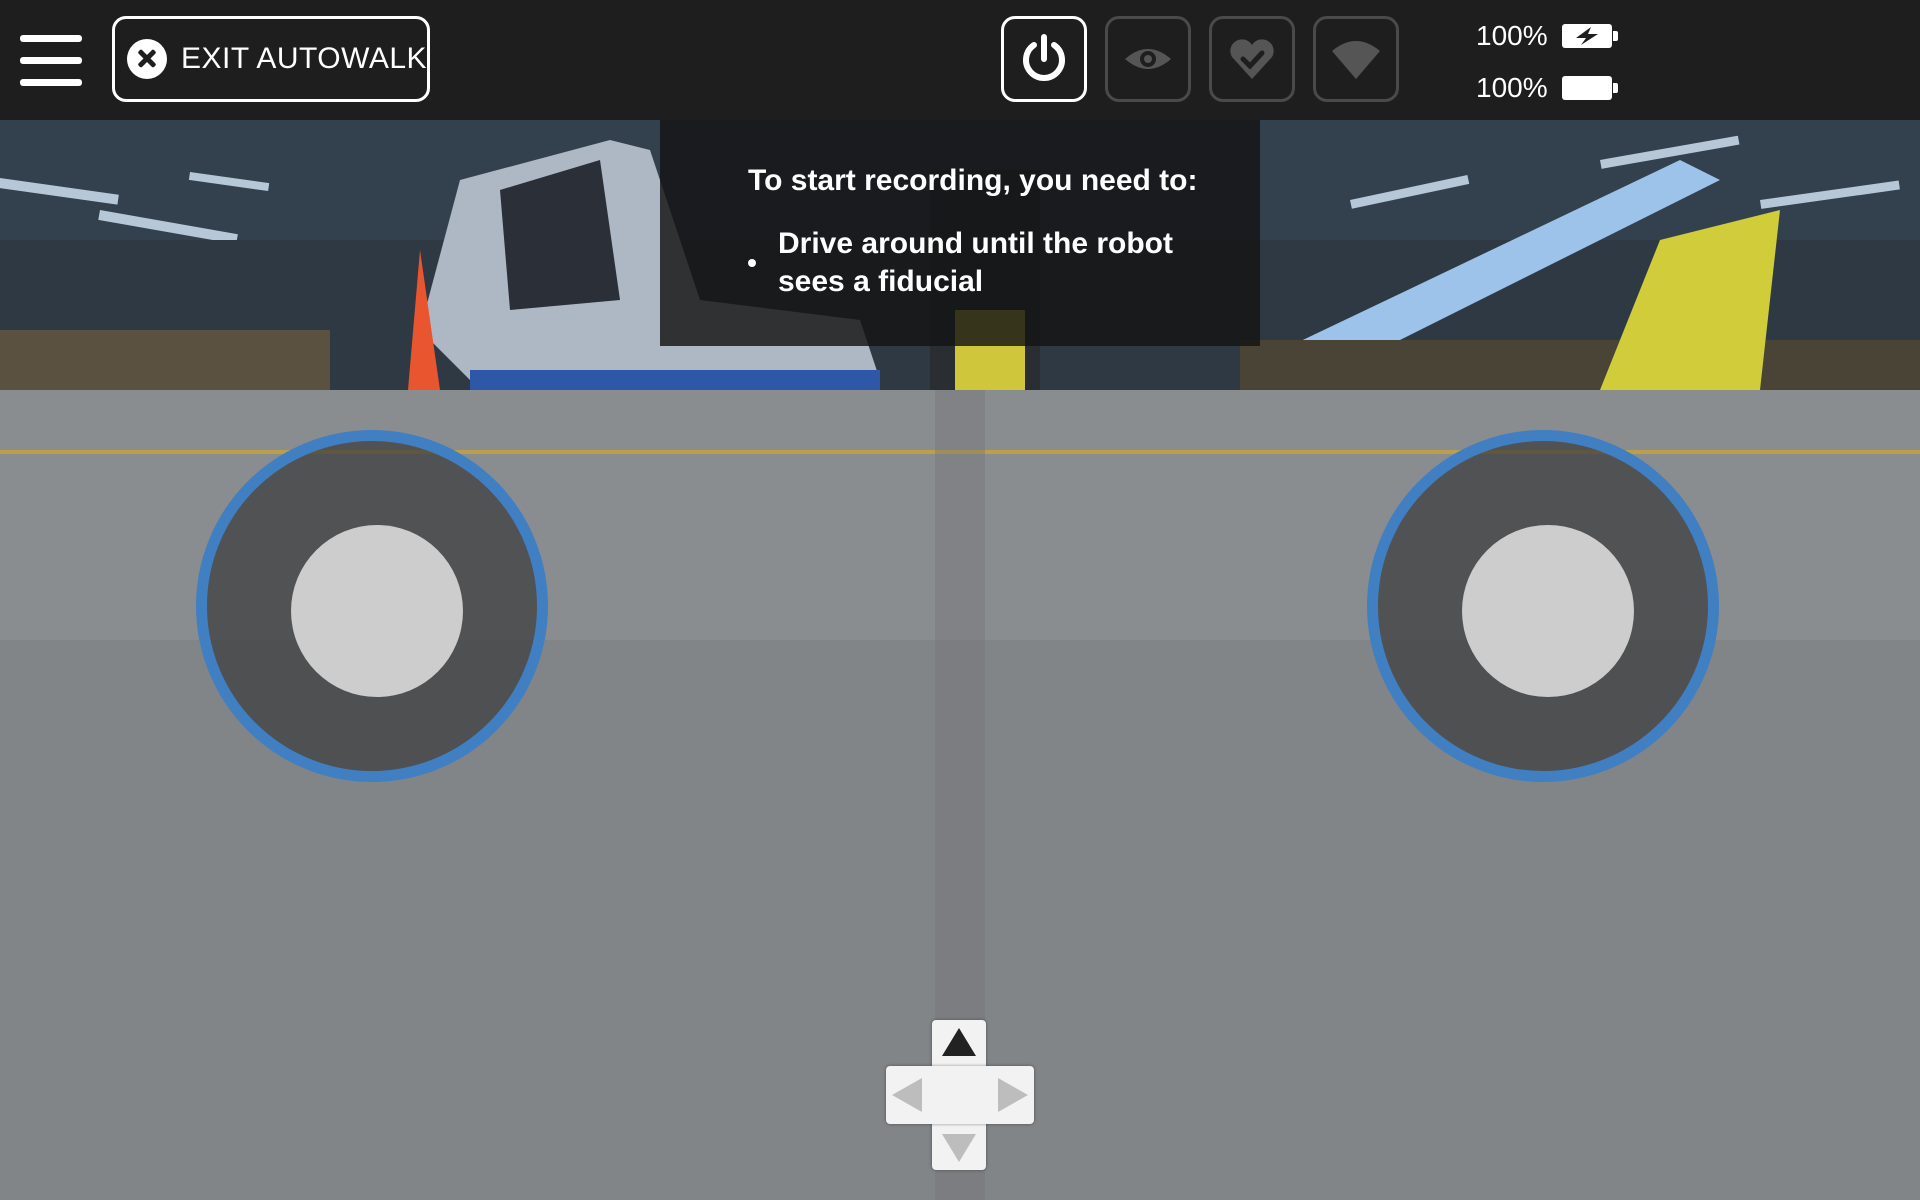  What do you see at coordinates (959, 1148) in the screenshot?
I see `dpad-down-button` at bounding box center [959, 1148].